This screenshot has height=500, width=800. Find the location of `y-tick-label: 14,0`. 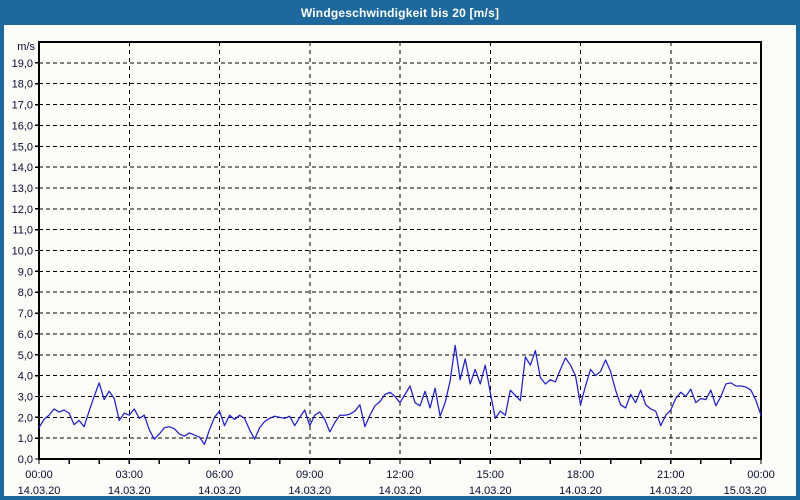

y-tick-label: 14,0 is located at coordinates (22, 168).